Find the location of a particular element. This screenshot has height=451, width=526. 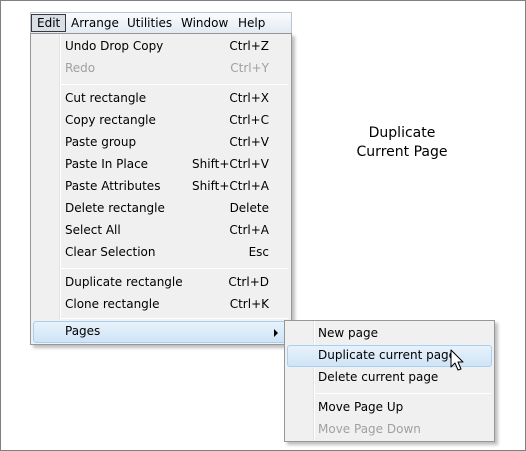

menu-item-label: Delete rectangle is located at coordinates (115, 208).